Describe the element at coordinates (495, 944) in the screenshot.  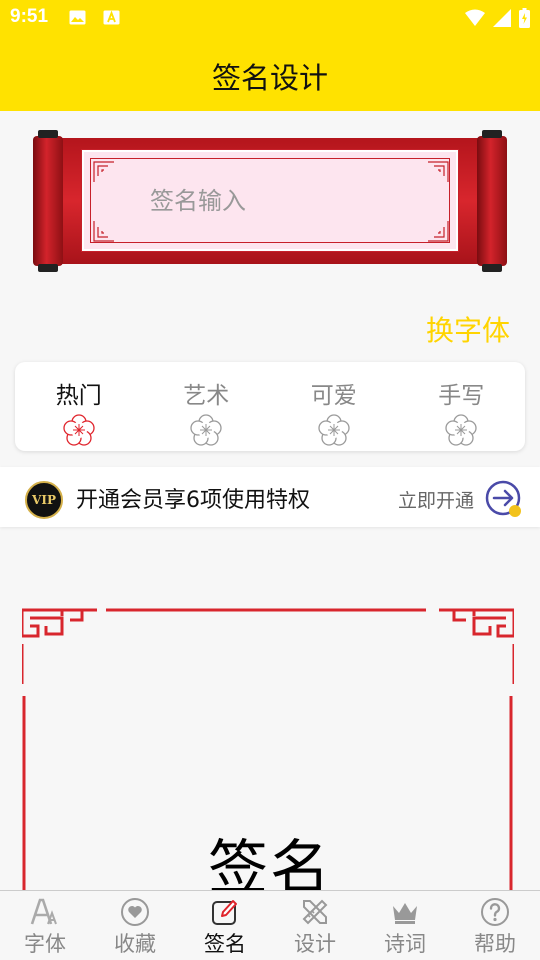
I see `nav-label: 帮助` at that location.